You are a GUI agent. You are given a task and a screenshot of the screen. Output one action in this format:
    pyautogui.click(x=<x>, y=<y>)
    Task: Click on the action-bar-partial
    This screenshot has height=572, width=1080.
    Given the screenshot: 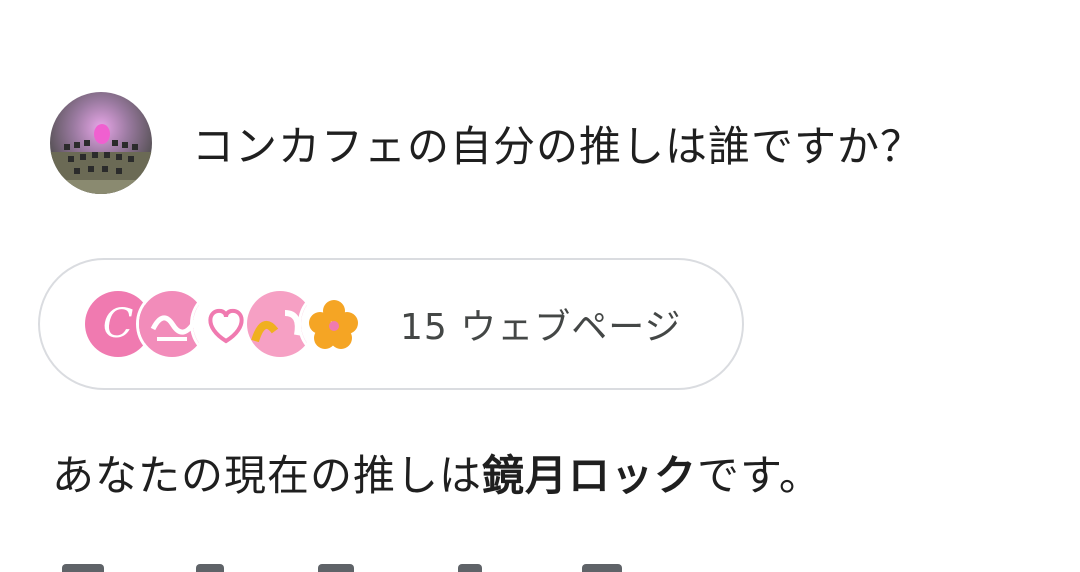 What is the action you would take?
    pyautogui.click(x=540, y=566)
    